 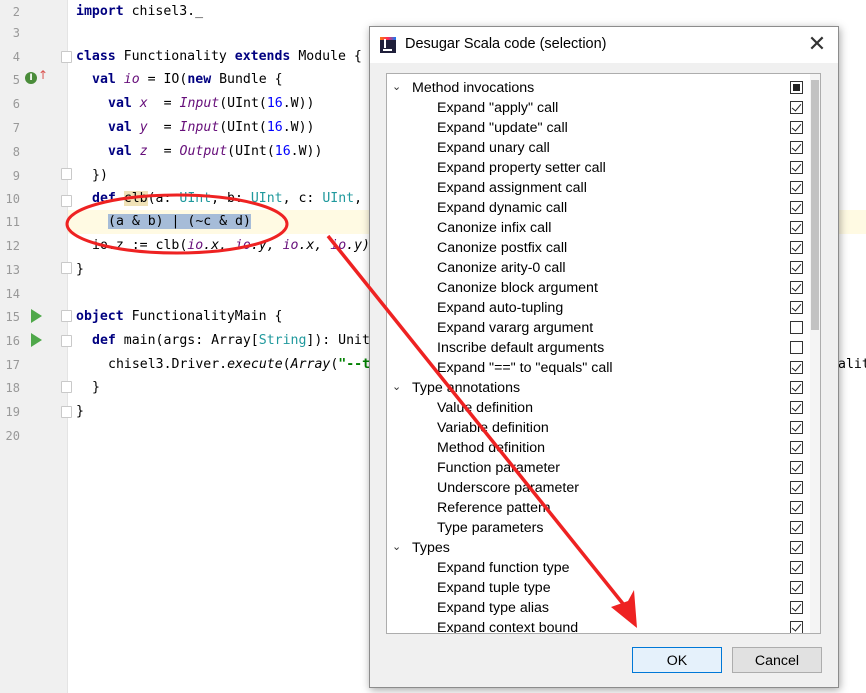 What do you see at coordinates (211, 103) in the screenshot?
I see `code-line-6: val x = Input(UInt(16.W))` at bounding box center [211, 103].